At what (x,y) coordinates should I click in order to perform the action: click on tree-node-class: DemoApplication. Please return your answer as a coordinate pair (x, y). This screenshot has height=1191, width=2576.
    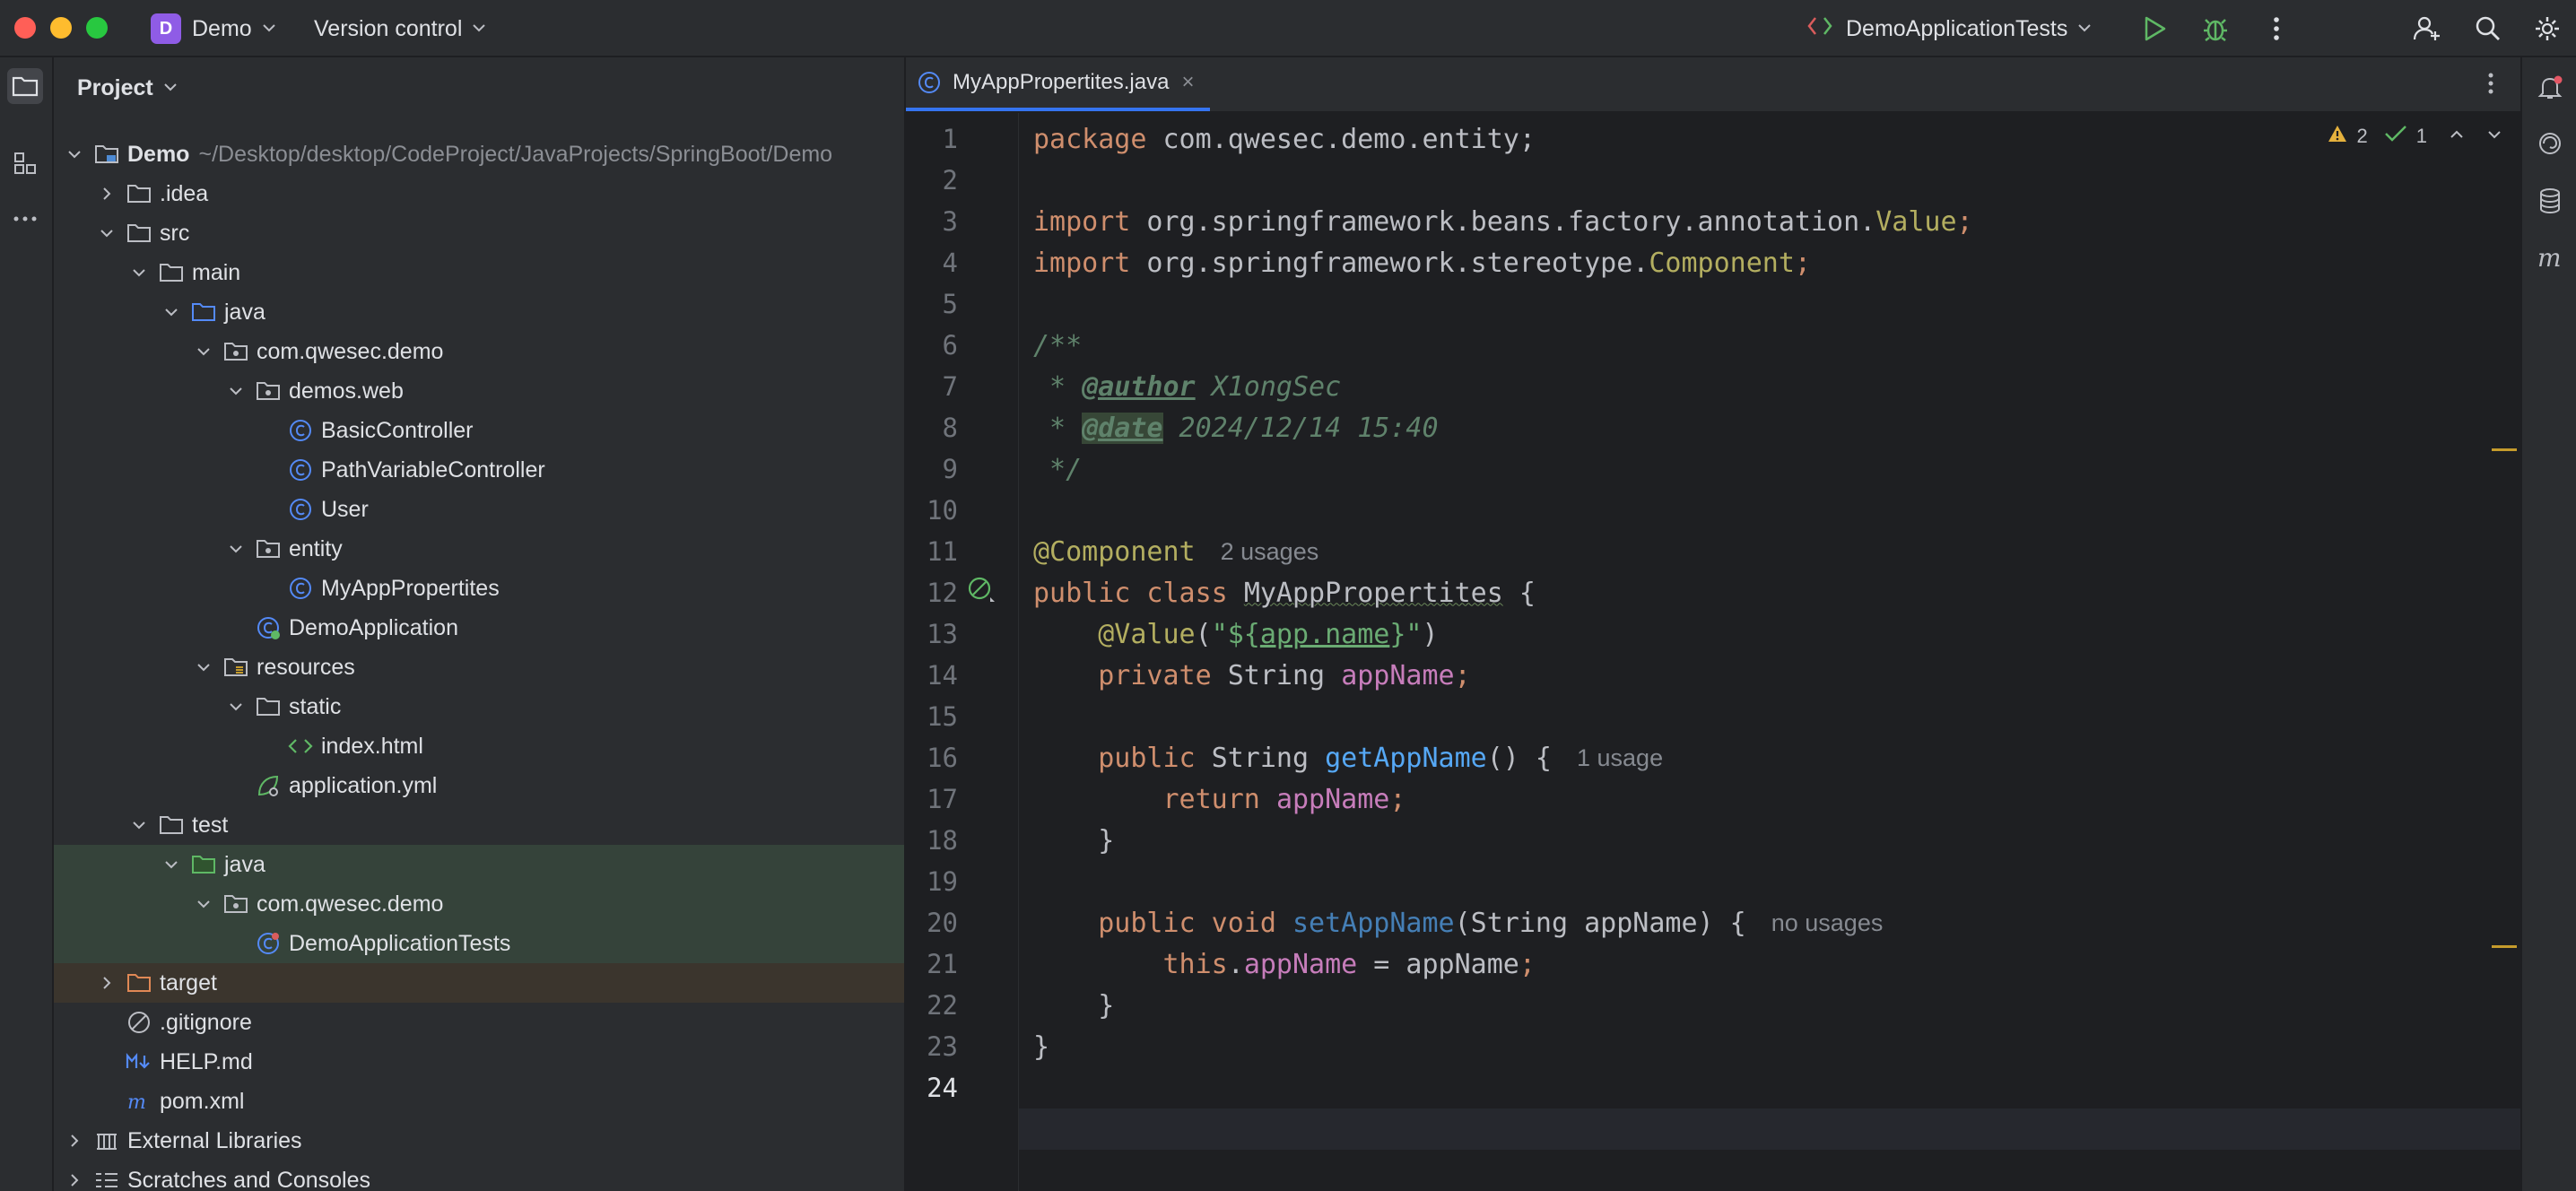
    Looking at the image, I should click on (479, 628).